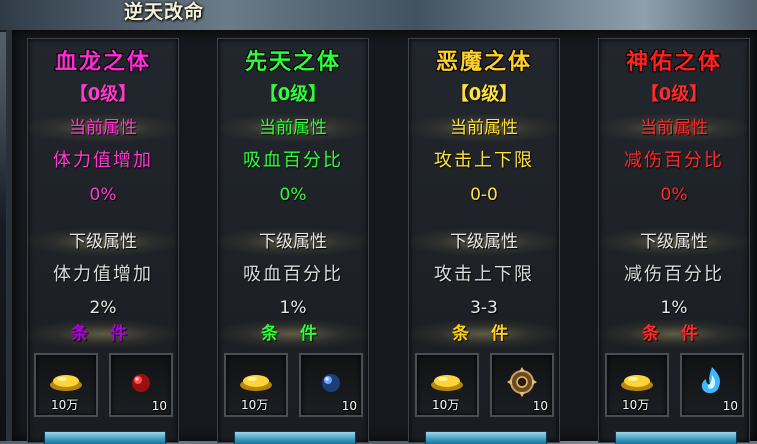  I want to click on current-stat: 吸血百分比, so click(293, 160).